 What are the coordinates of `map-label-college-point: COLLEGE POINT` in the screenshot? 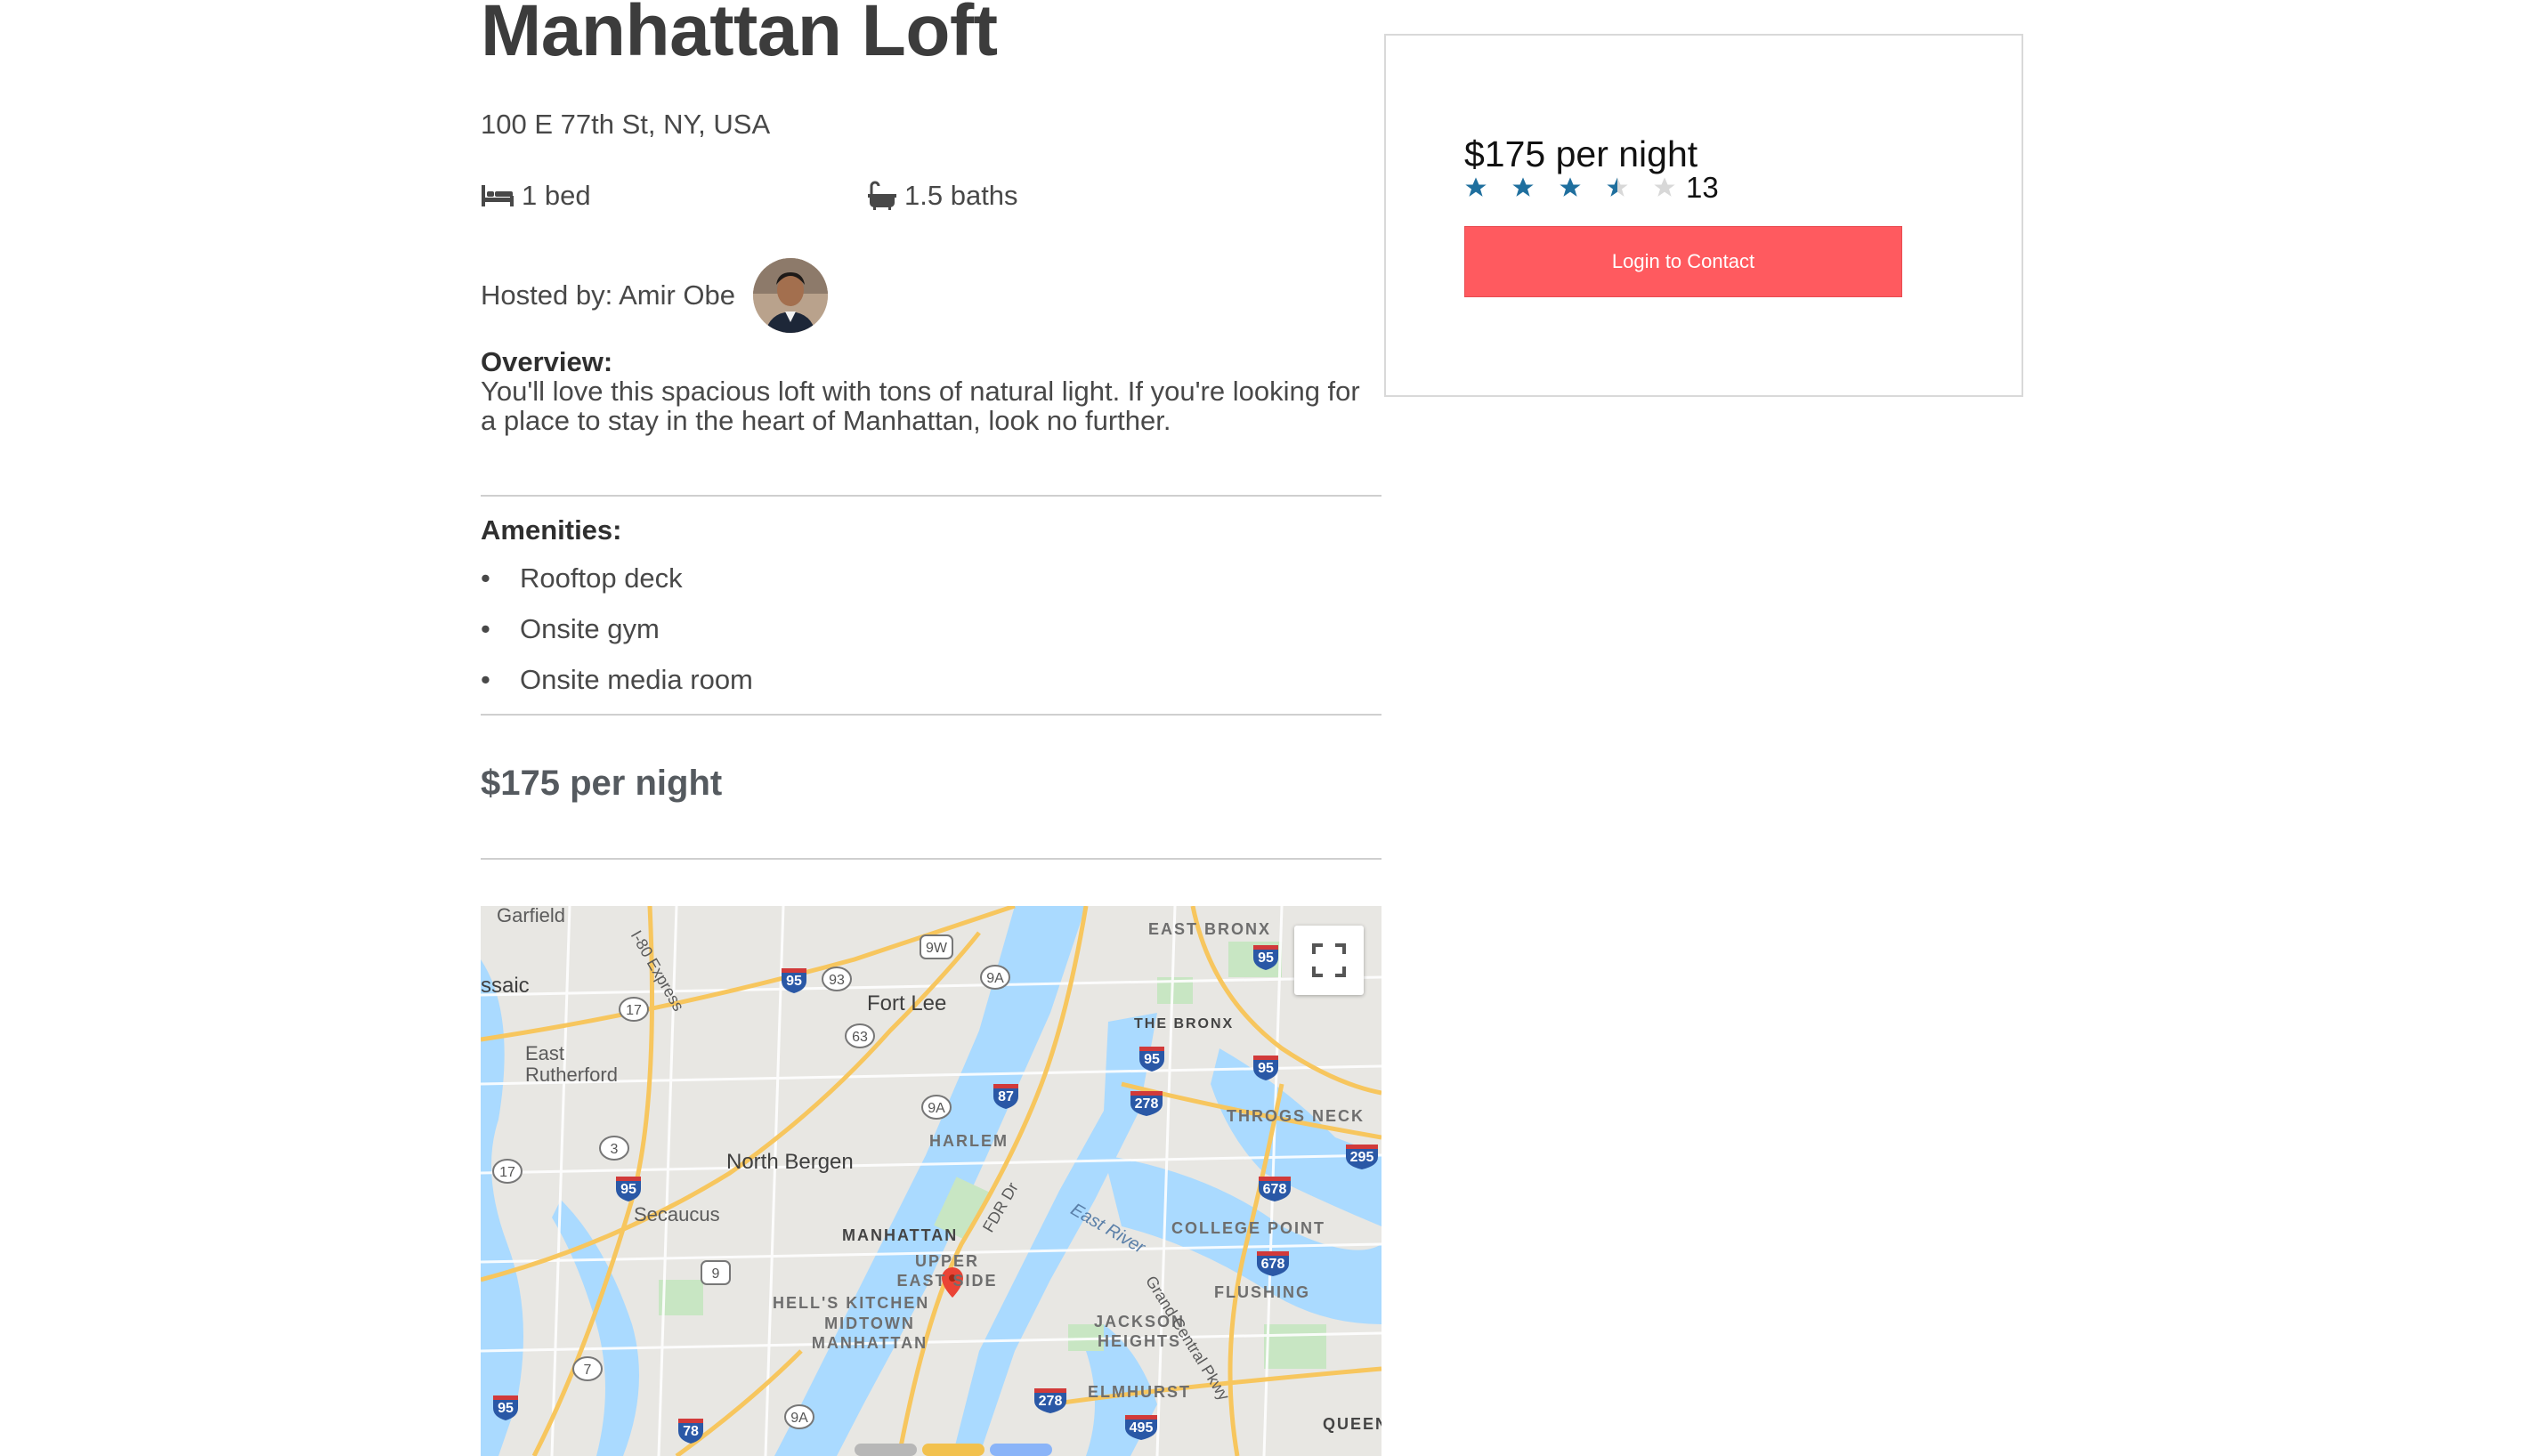 It's located at (1248, 1228).